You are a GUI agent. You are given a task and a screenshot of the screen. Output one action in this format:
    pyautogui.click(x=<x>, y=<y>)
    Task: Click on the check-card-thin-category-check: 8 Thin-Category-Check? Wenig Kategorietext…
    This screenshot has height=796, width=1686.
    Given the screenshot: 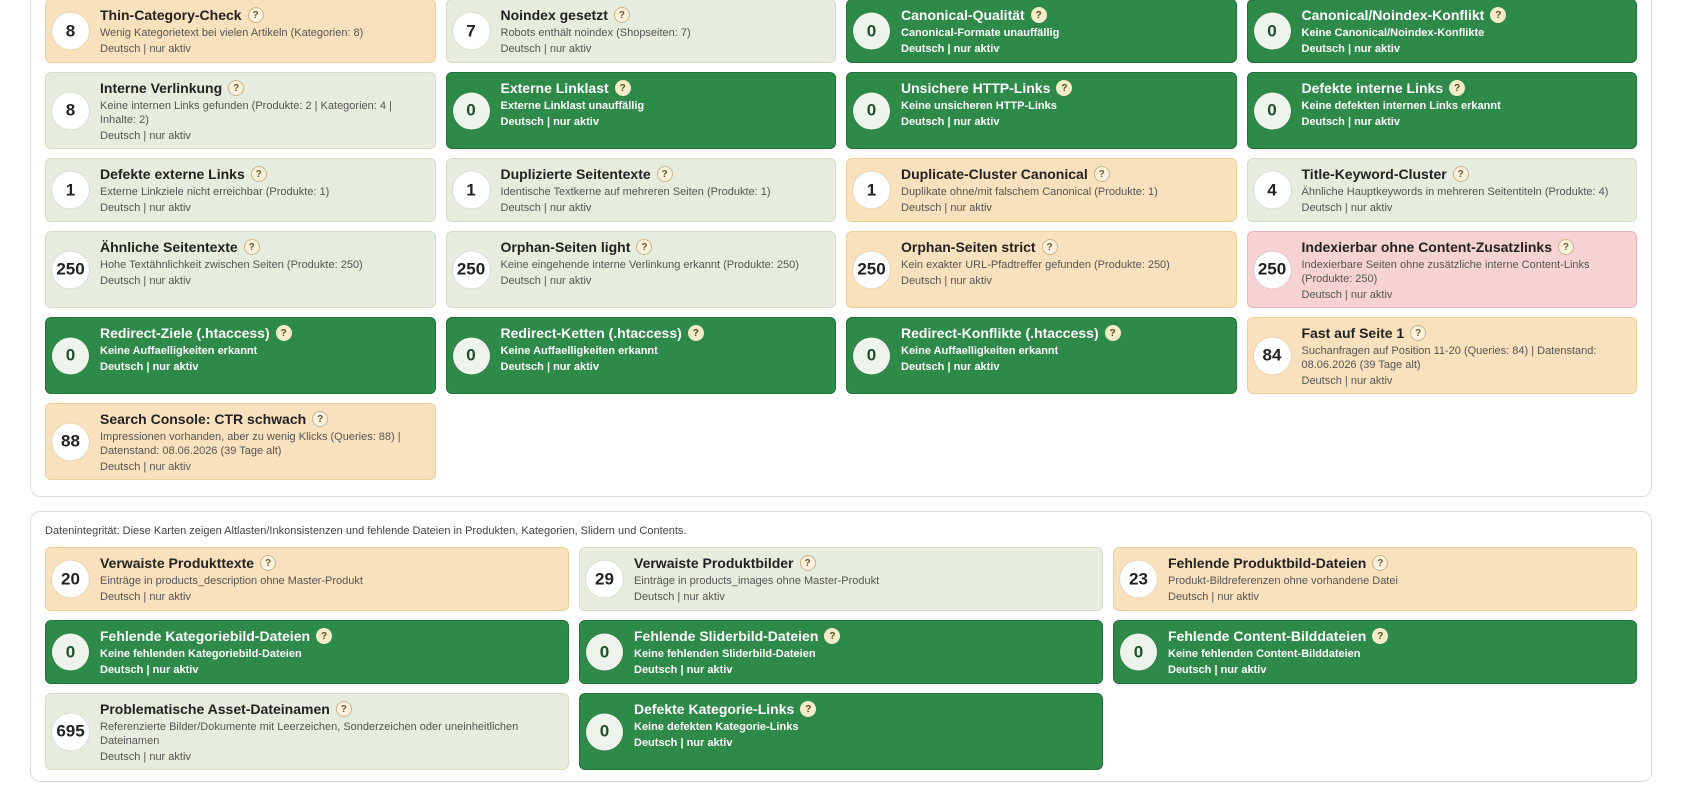 What is the action you would take?
    pyautogui.click(x=240, y=31)
    